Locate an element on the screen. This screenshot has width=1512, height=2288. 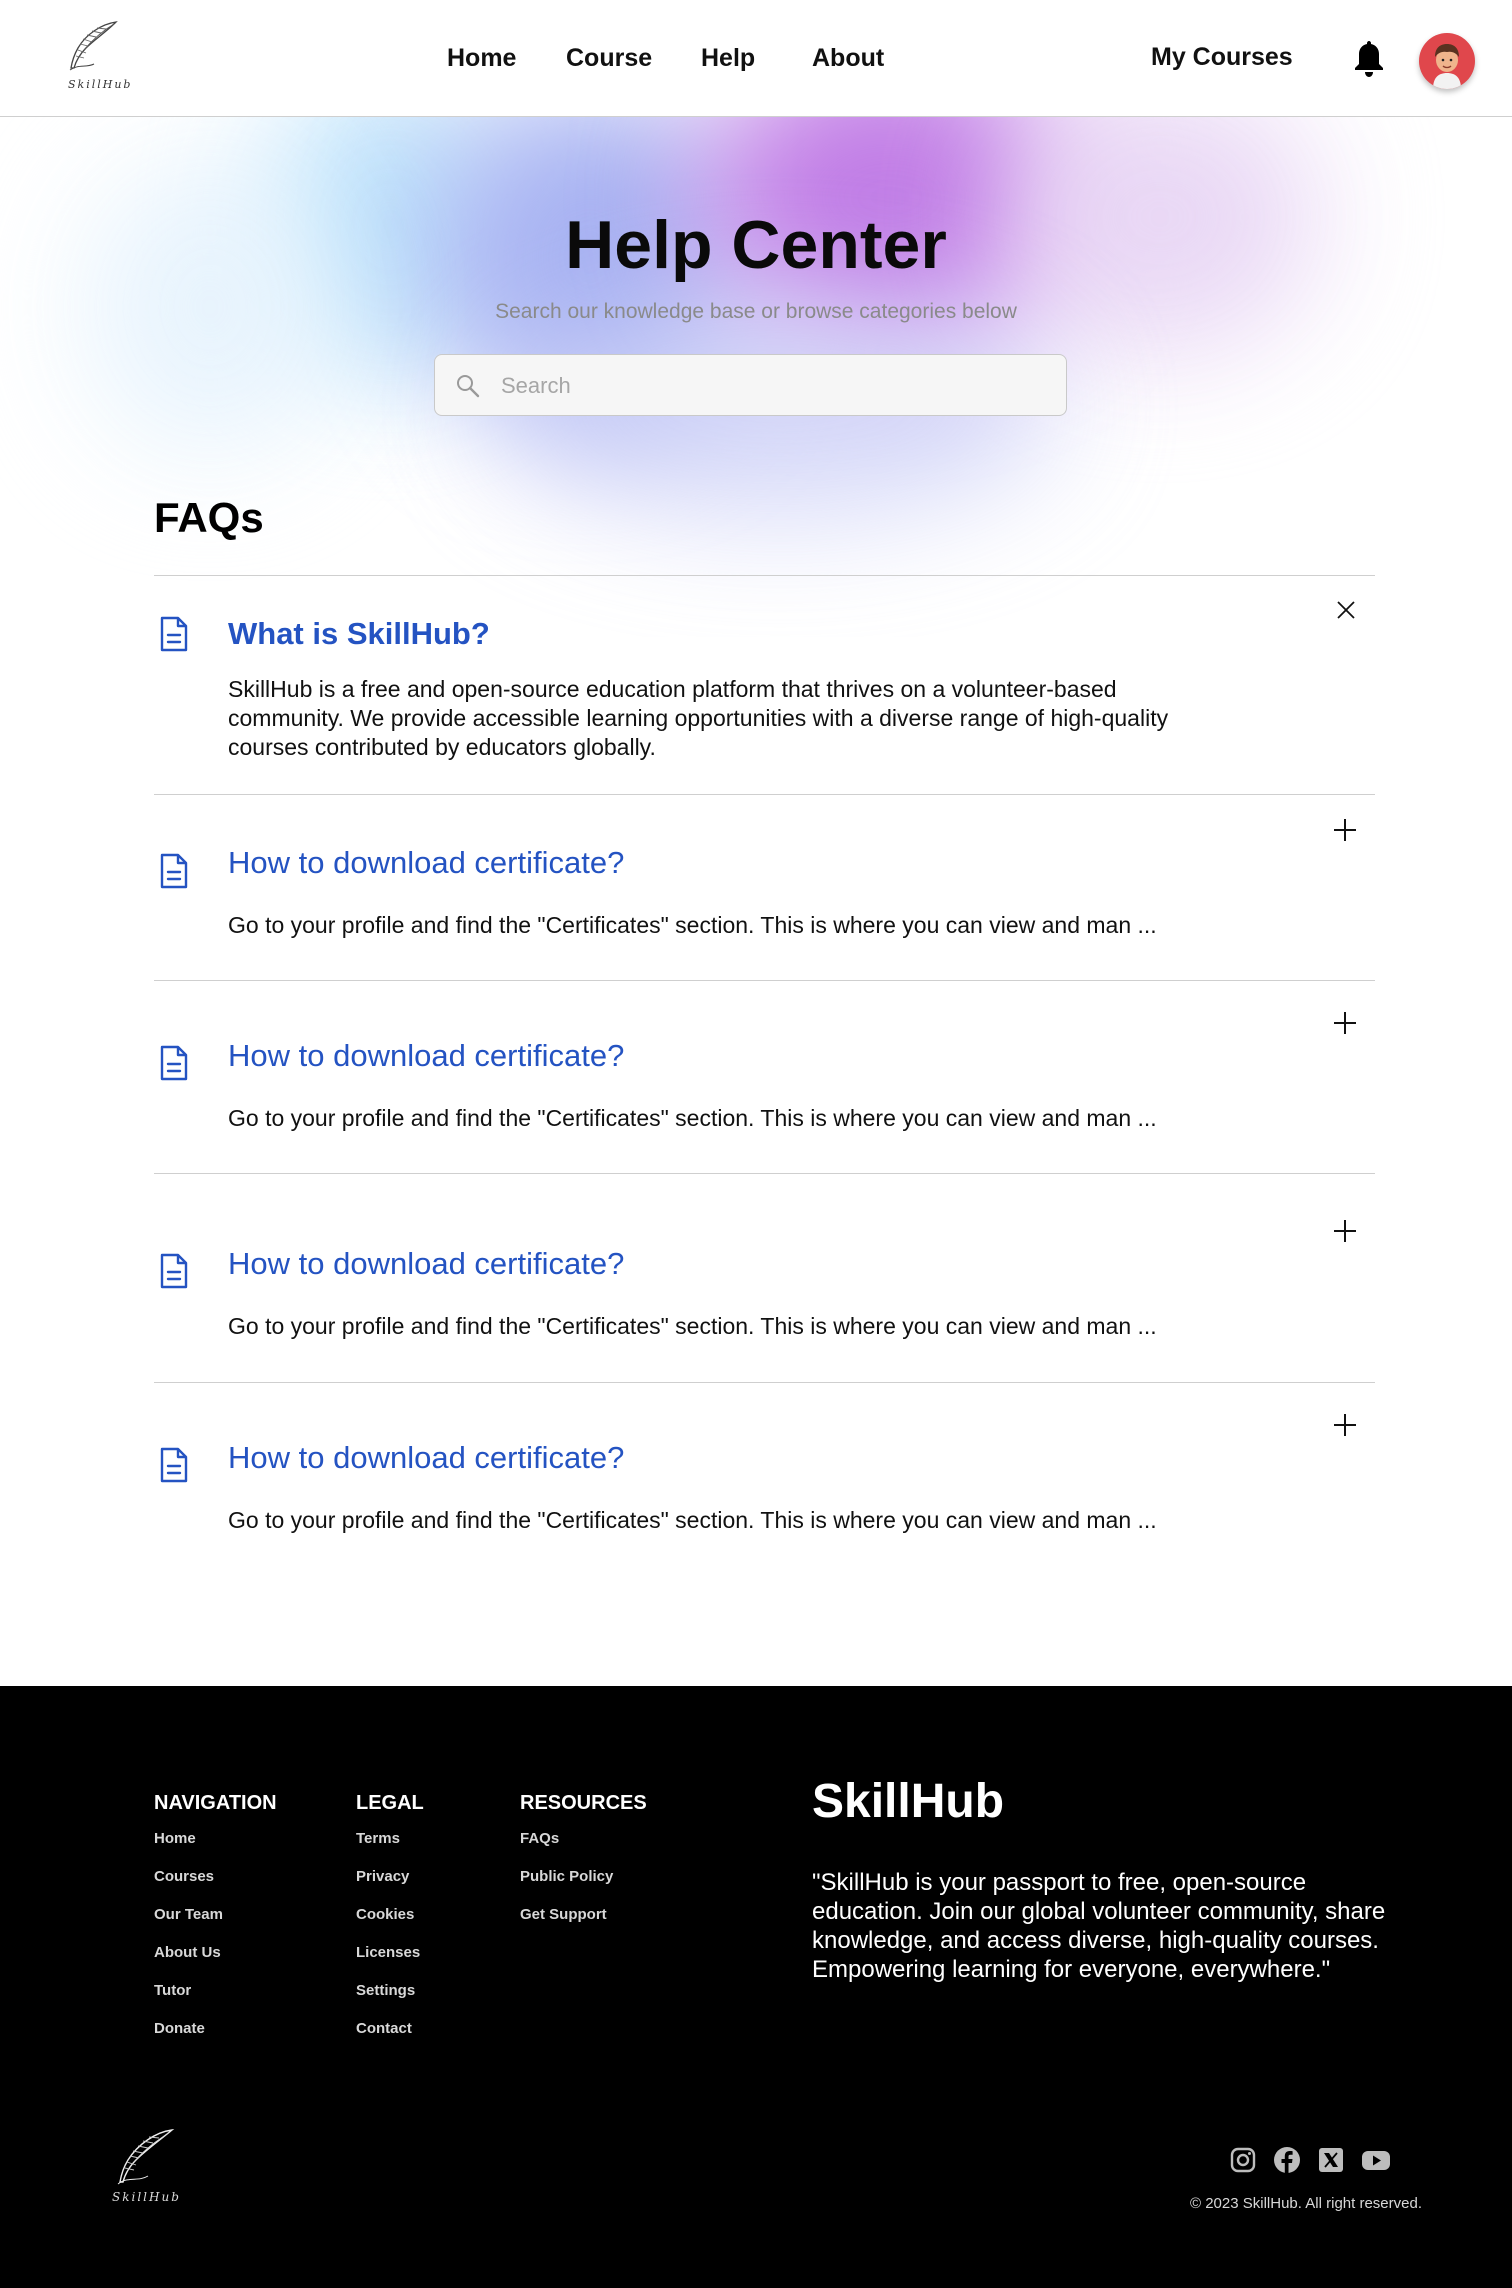
footer-link-donate: Donate is located at coordinates (215, 2038).